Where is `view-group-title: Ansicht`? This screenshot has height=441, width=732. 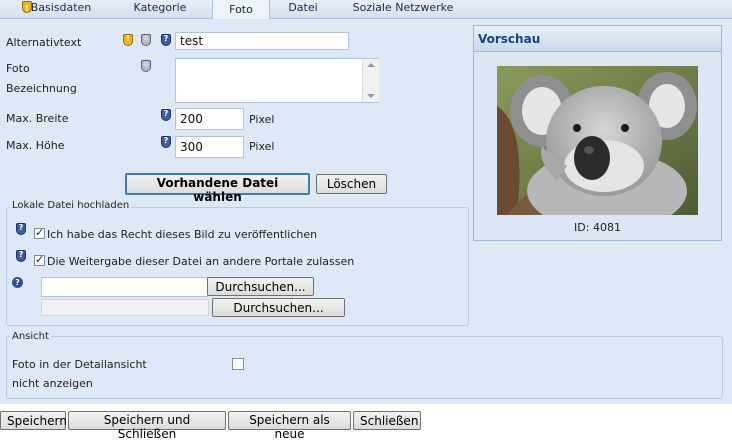 view-group-title: Ansicht is located at coordinates (30, 336).